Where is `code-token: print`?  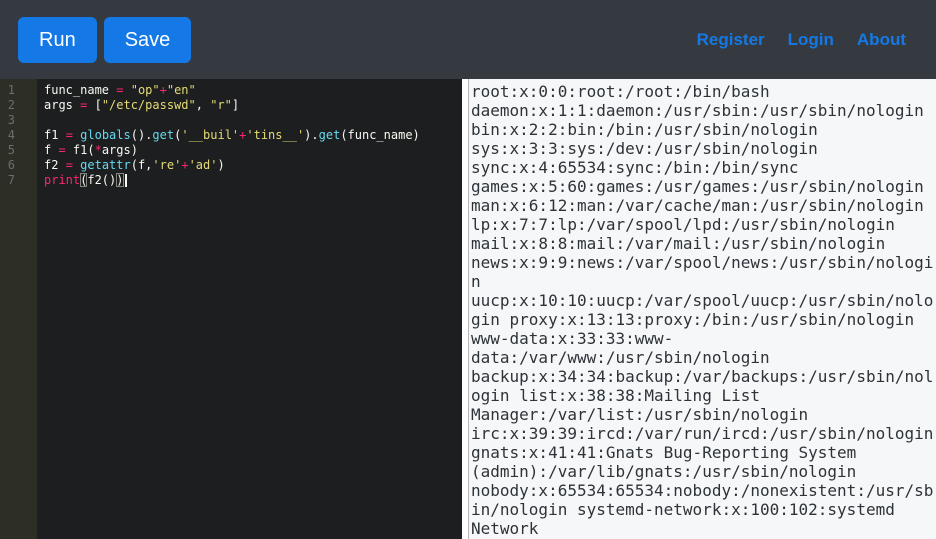
code-token: print is located at coordinates (62, 180).